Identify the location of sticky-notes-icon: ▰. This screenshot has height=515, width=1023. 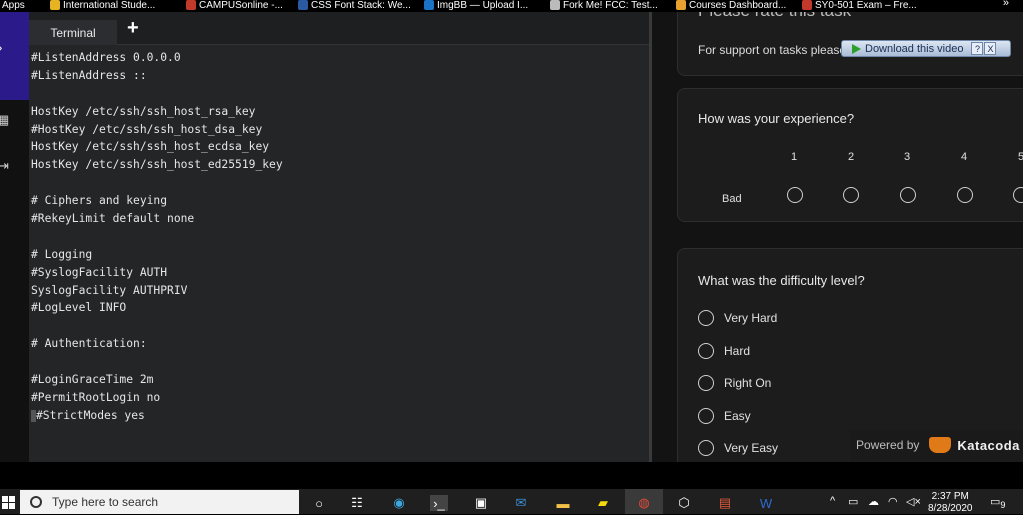
(603, 503).